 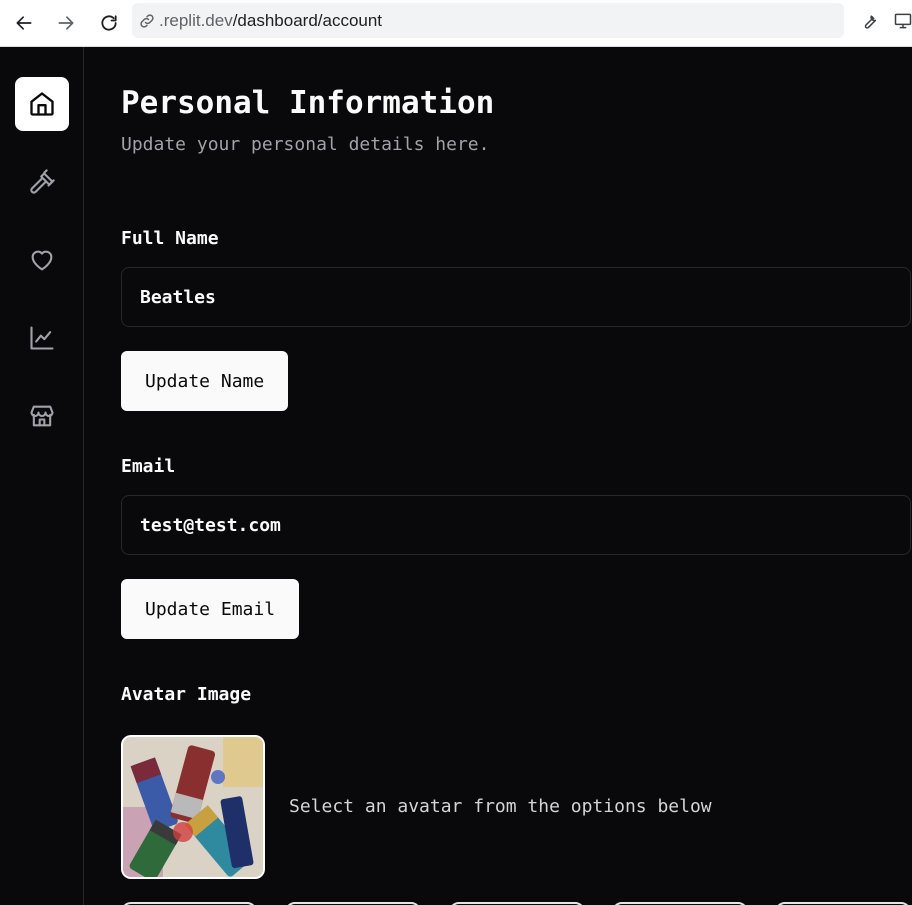 What do you see at coordinates (196, 20) in the screenshot?
I see `url-domain: .replit.dev` at bounding box center [196, 20].